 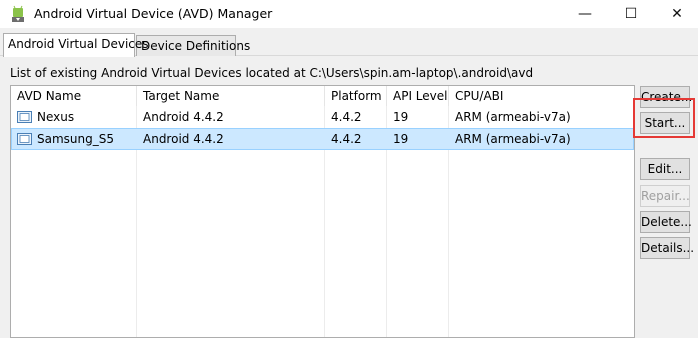 What do you see at coordinates (356, 96) in the screenshot?
I see `column-header-platform: Platform` at bounding box center [356, 96].